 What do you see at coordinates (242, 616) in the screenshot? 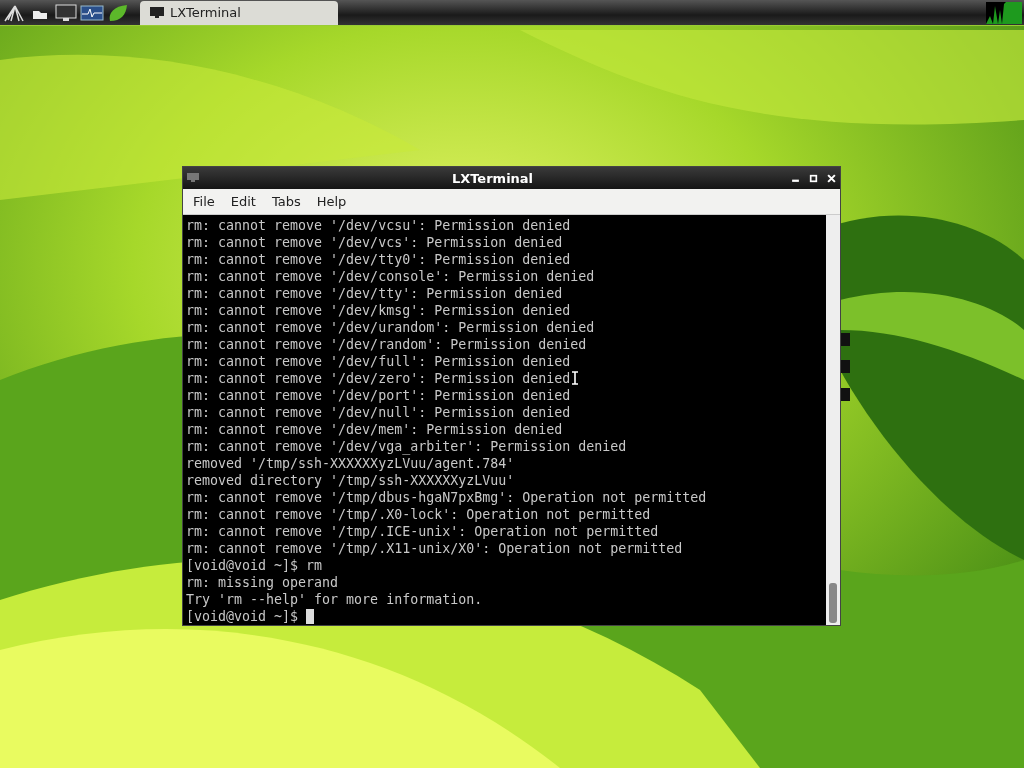
I see `prompt: [void@void ~]$` at bounding box center [242, 616].